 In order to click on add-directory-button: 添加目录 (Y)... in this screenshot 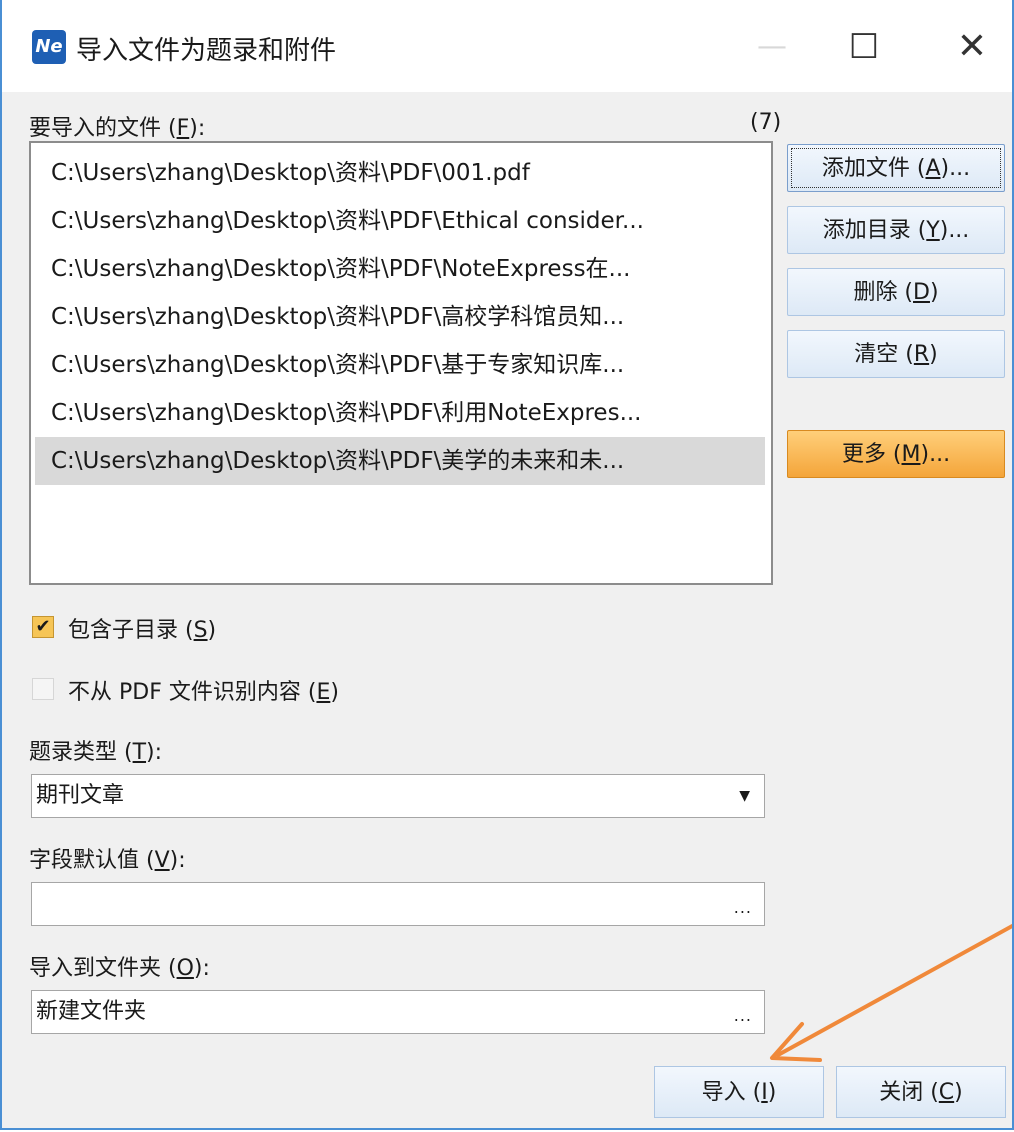, I will do `click(896, 230)`.